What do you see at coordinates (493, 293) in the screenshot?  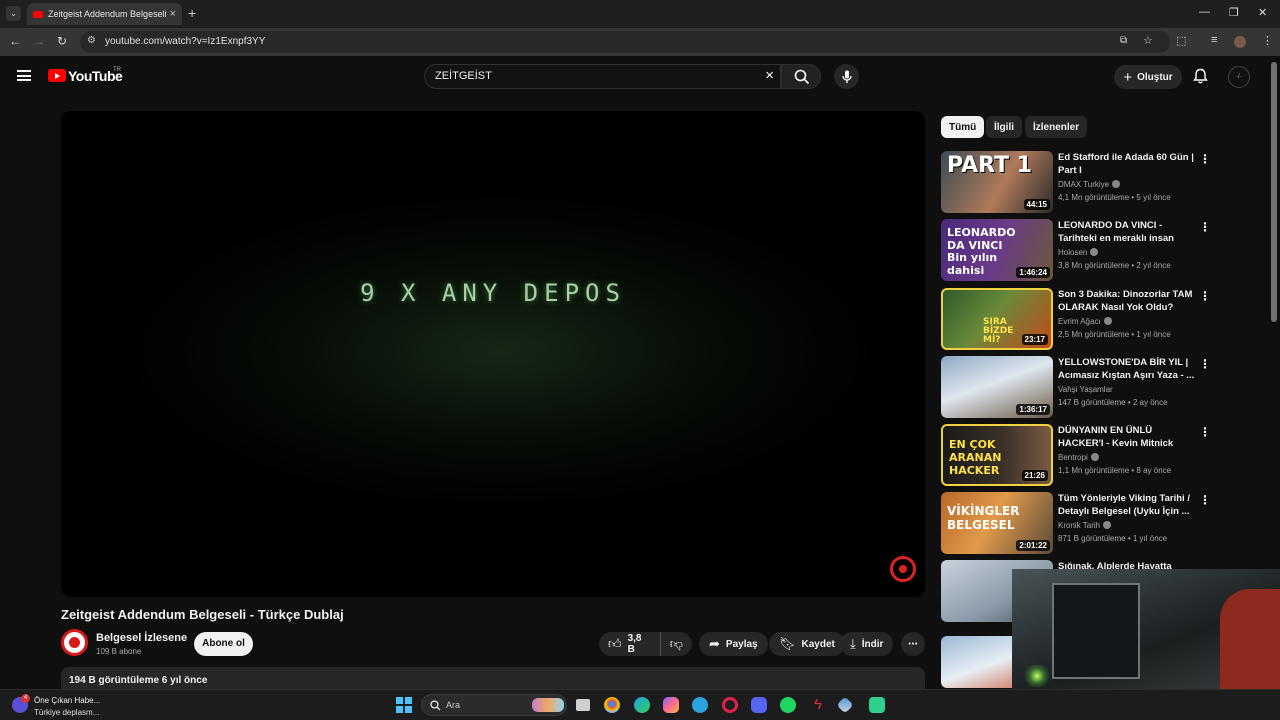 I see `video-frame-text: 9 X ANY DEPOS` at bounding box center [493, 293].